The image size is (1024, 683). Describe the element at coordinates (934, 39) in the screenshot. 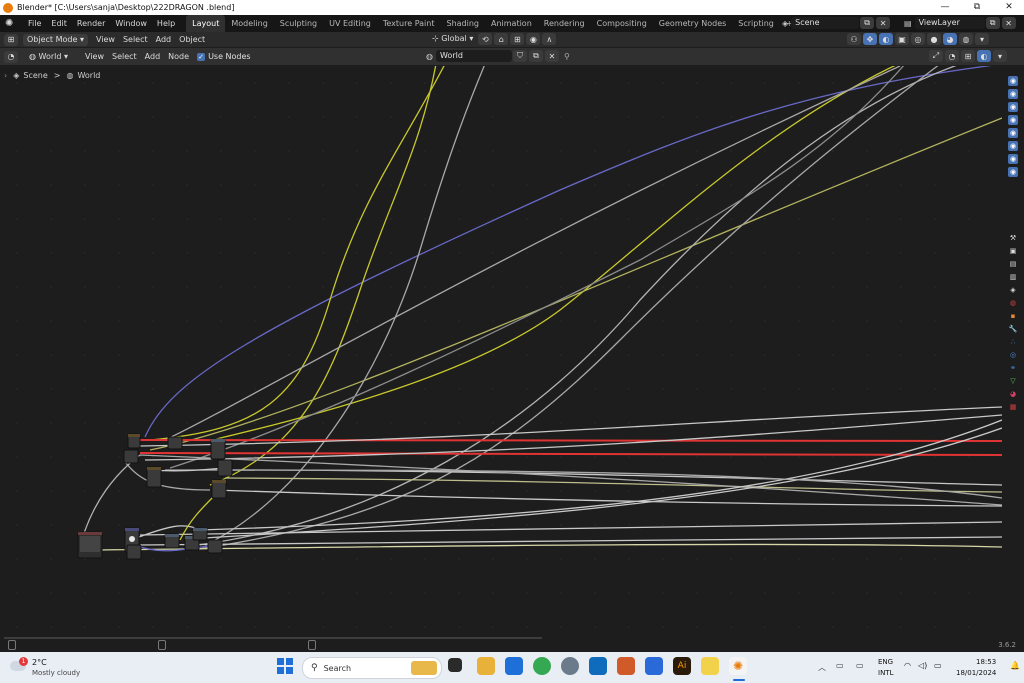

I see `shading-solid-icon: ●` at that location.